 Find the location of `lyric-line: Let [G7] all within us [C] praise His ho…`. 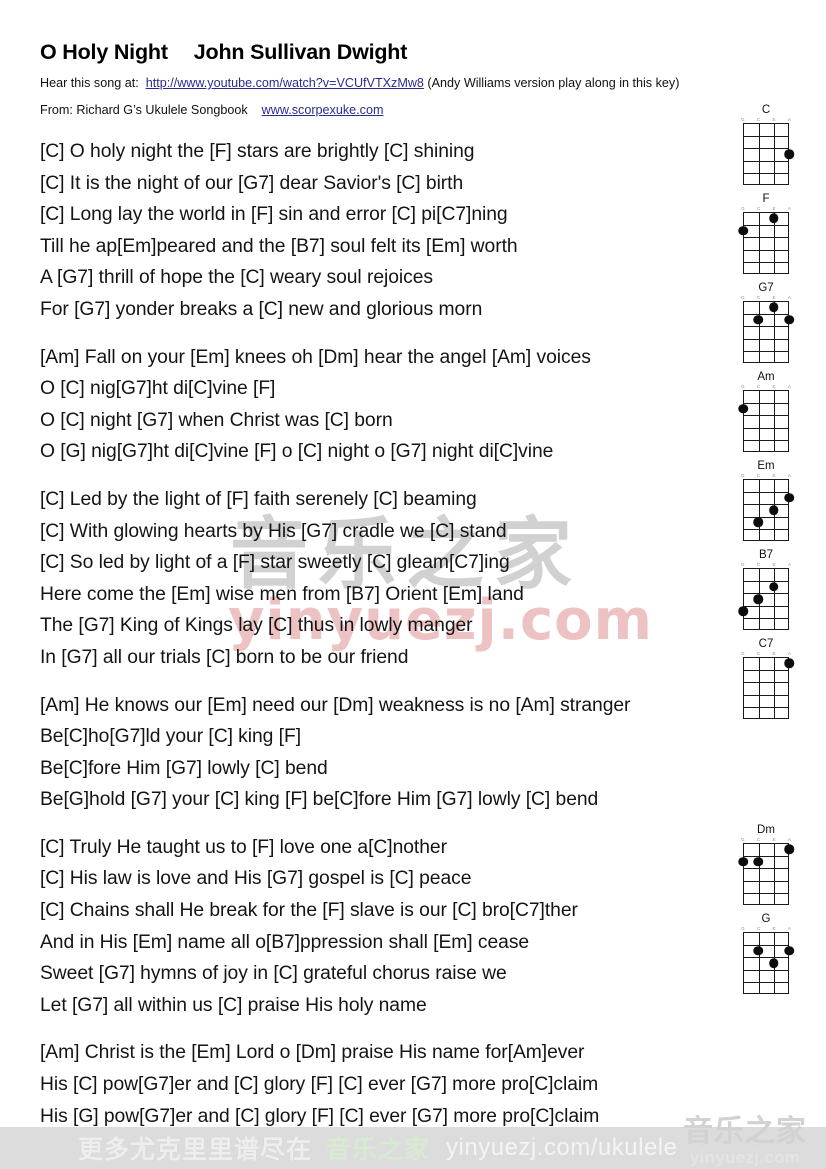

lyric-line: Let [G7] all within us [C] praise His ho… is located at coordinates (233, 1005).